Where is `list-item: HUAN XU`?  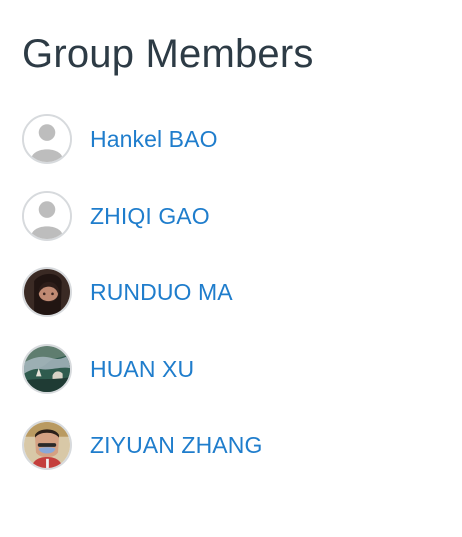 list-item: HUAN XU is located at coordinates (232, 369).